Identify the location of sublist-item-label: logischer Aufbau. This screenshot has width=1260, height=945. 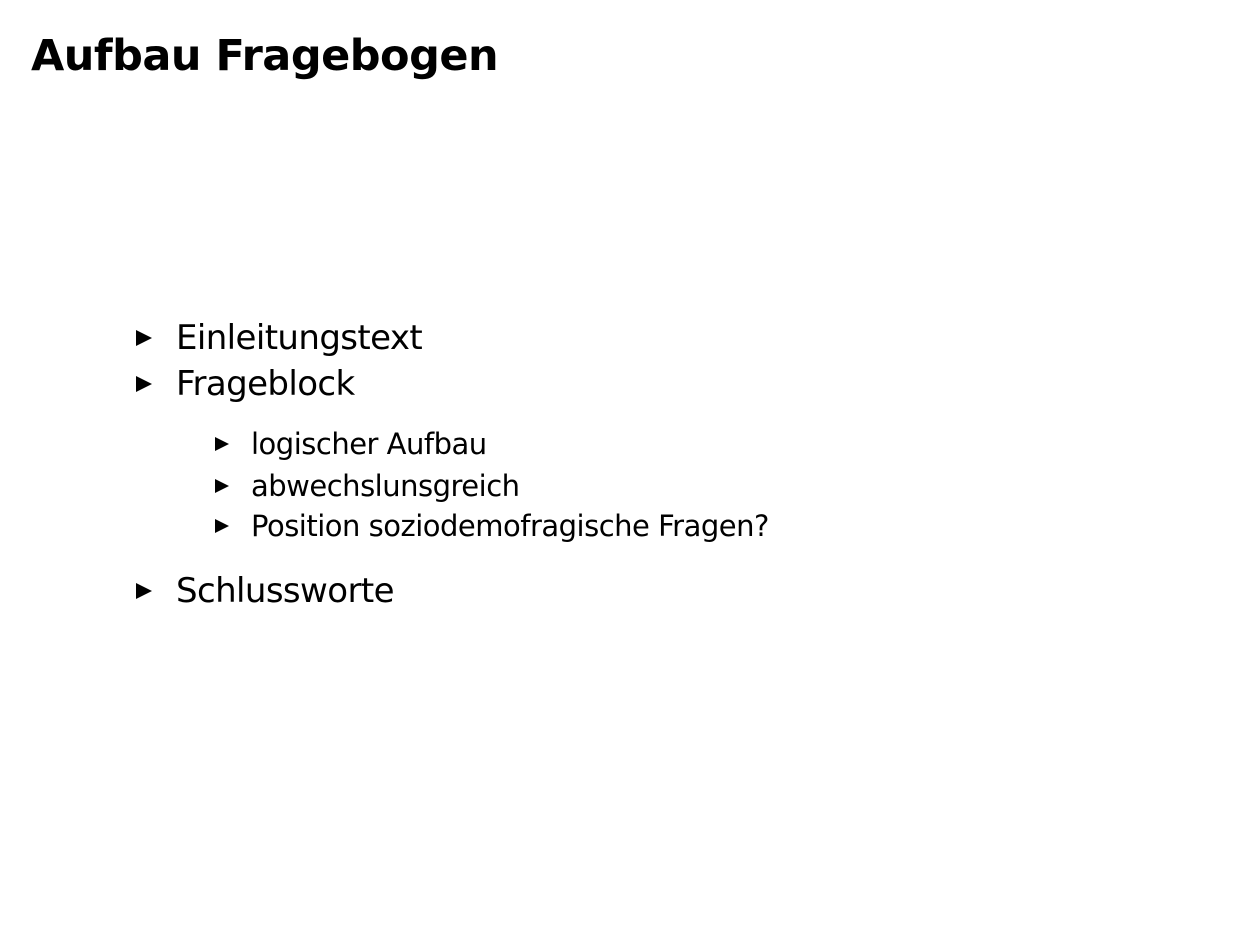
(369, 444).